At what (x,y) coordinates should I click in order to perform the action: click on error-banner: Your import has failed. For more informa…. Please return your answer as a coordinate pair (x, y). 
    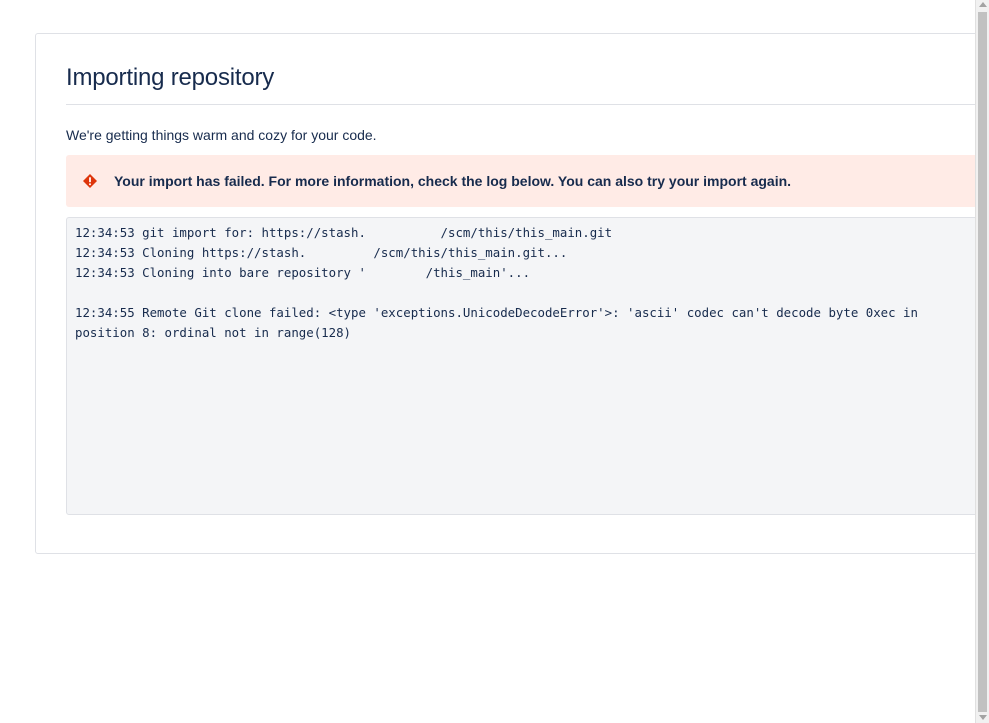
    Looking at the image, I should click on (526, 181).